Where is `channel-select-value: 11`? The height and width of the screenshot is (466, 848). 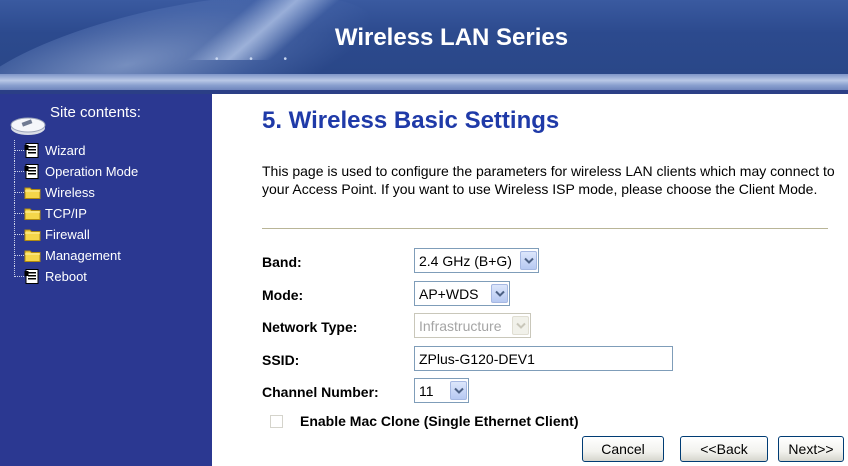 channel-select-value: 11 is located at coordinates (426, 391).